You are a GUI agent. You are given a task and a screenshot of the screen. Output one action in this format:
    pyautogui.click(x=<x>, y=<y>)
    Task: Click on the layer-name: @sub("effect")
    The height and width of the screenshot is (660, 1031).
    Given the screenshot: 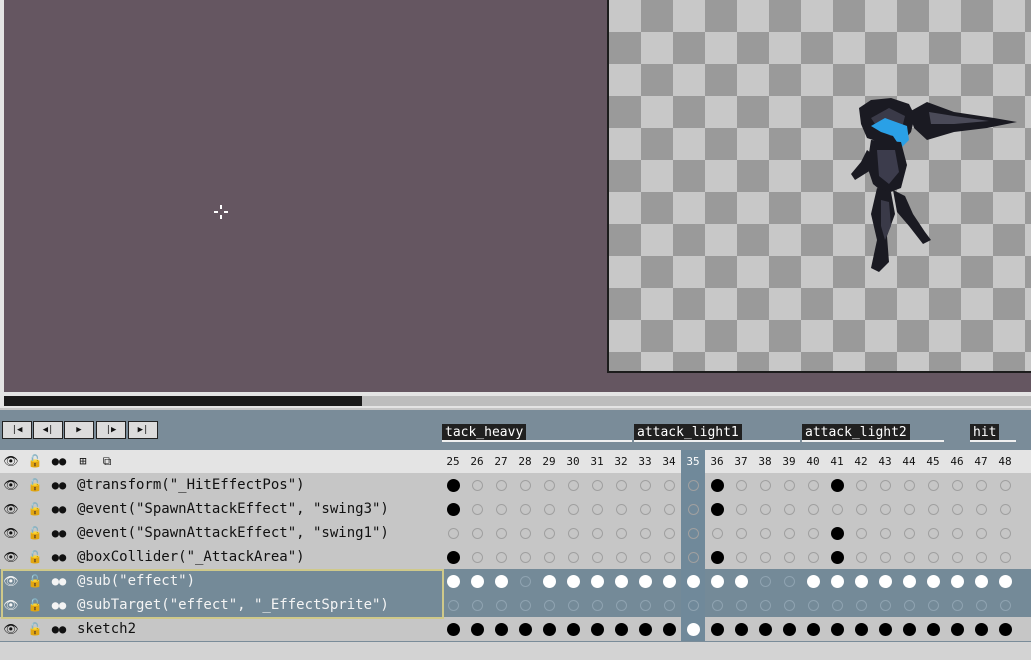 What is the action you would take?
    pyautogui.click(x=136, y=581)
    